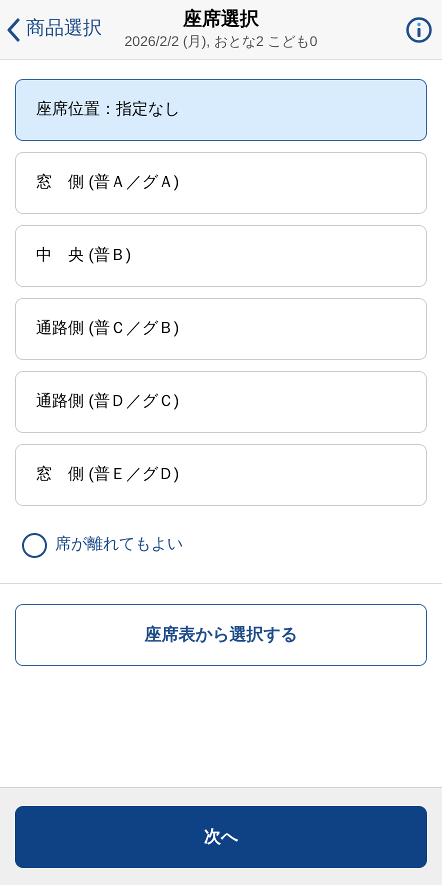 This screenshot has width=442, height=885. Describe the element at coordinates (221, 256) in the screenshot. I see `seat-option: 中 央 (普Ｂ)` at that location.